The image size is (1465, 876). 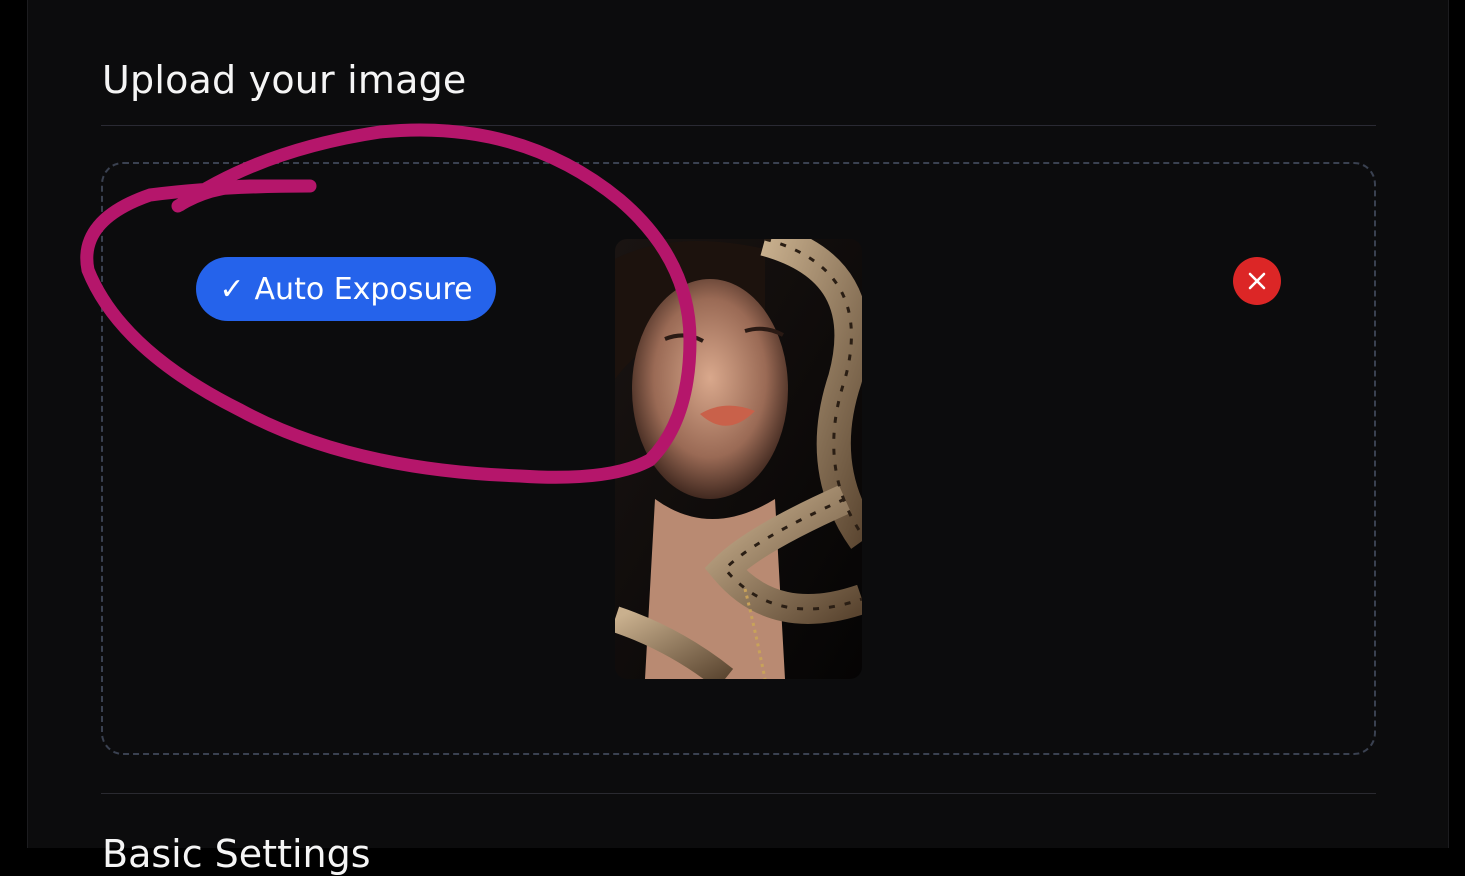 I want to click on uploaded-image-preview, so click(x=738, y=459).